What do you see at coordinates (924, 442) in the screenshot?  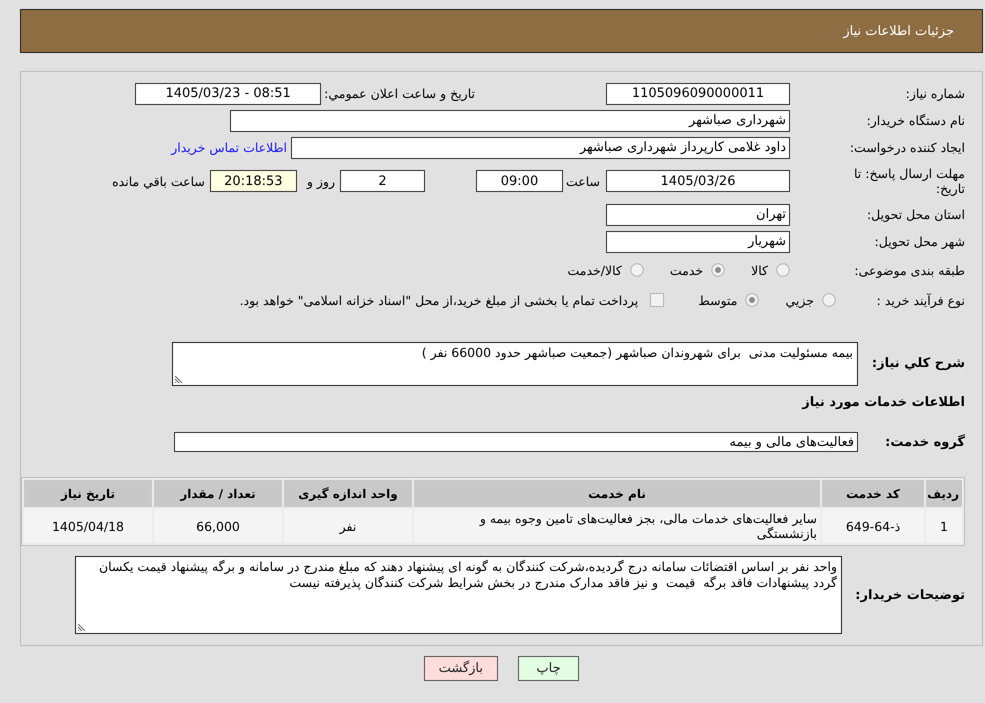 I see `field-label: گروه خدمت:` at bounding box center [924, 442].